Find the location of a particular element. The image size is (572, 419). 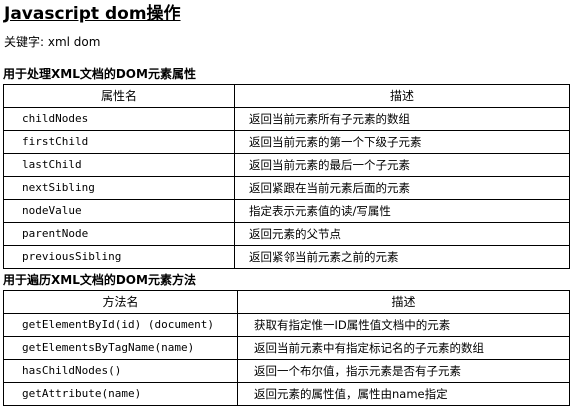

column-header-property-name: 属性名 is located at coordinates (119, 96).